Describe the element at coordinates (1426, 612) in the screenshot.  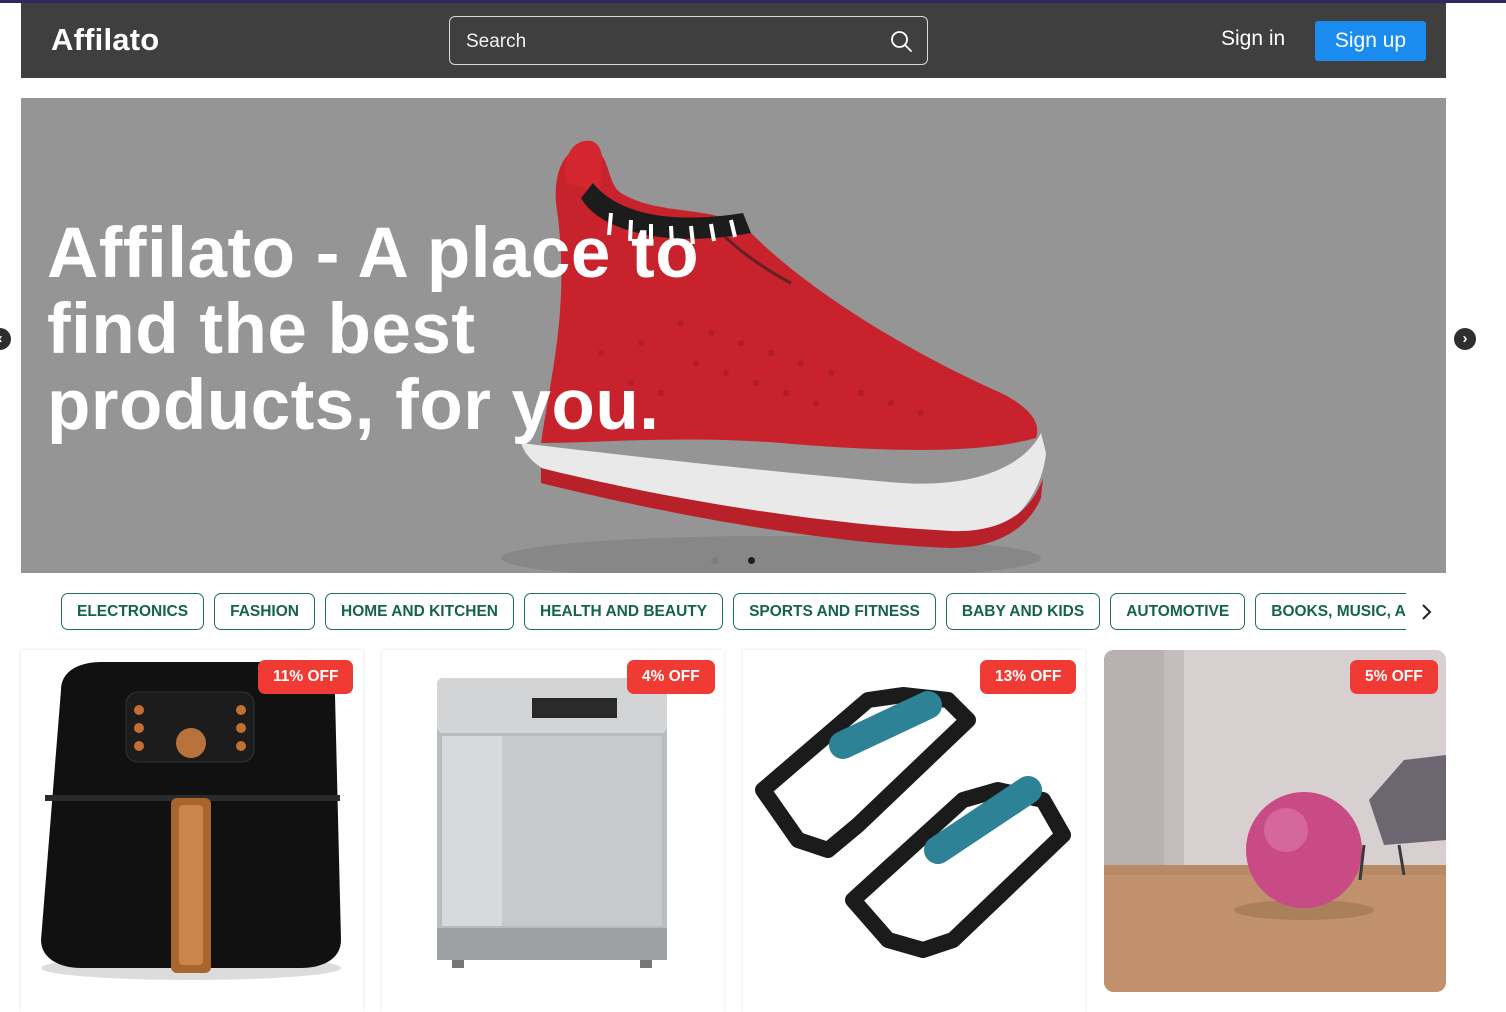
I see `chevron-right-icon` at that location.